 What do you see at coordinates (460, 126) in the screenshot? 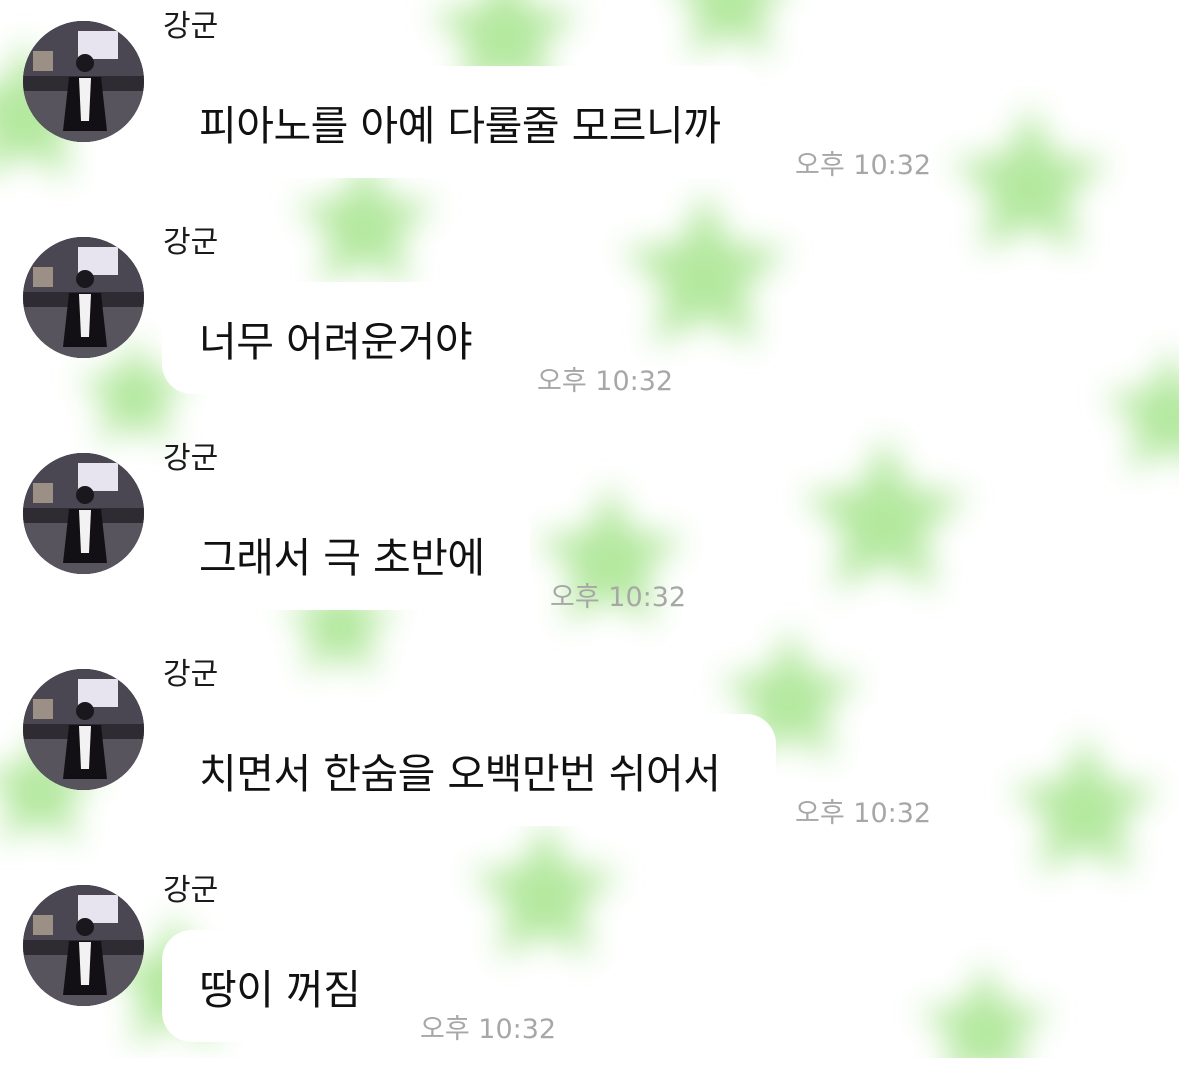
I see `message-text: 피아노를 아예 다룰줄 모르니까` at bounding box center [460, 126].